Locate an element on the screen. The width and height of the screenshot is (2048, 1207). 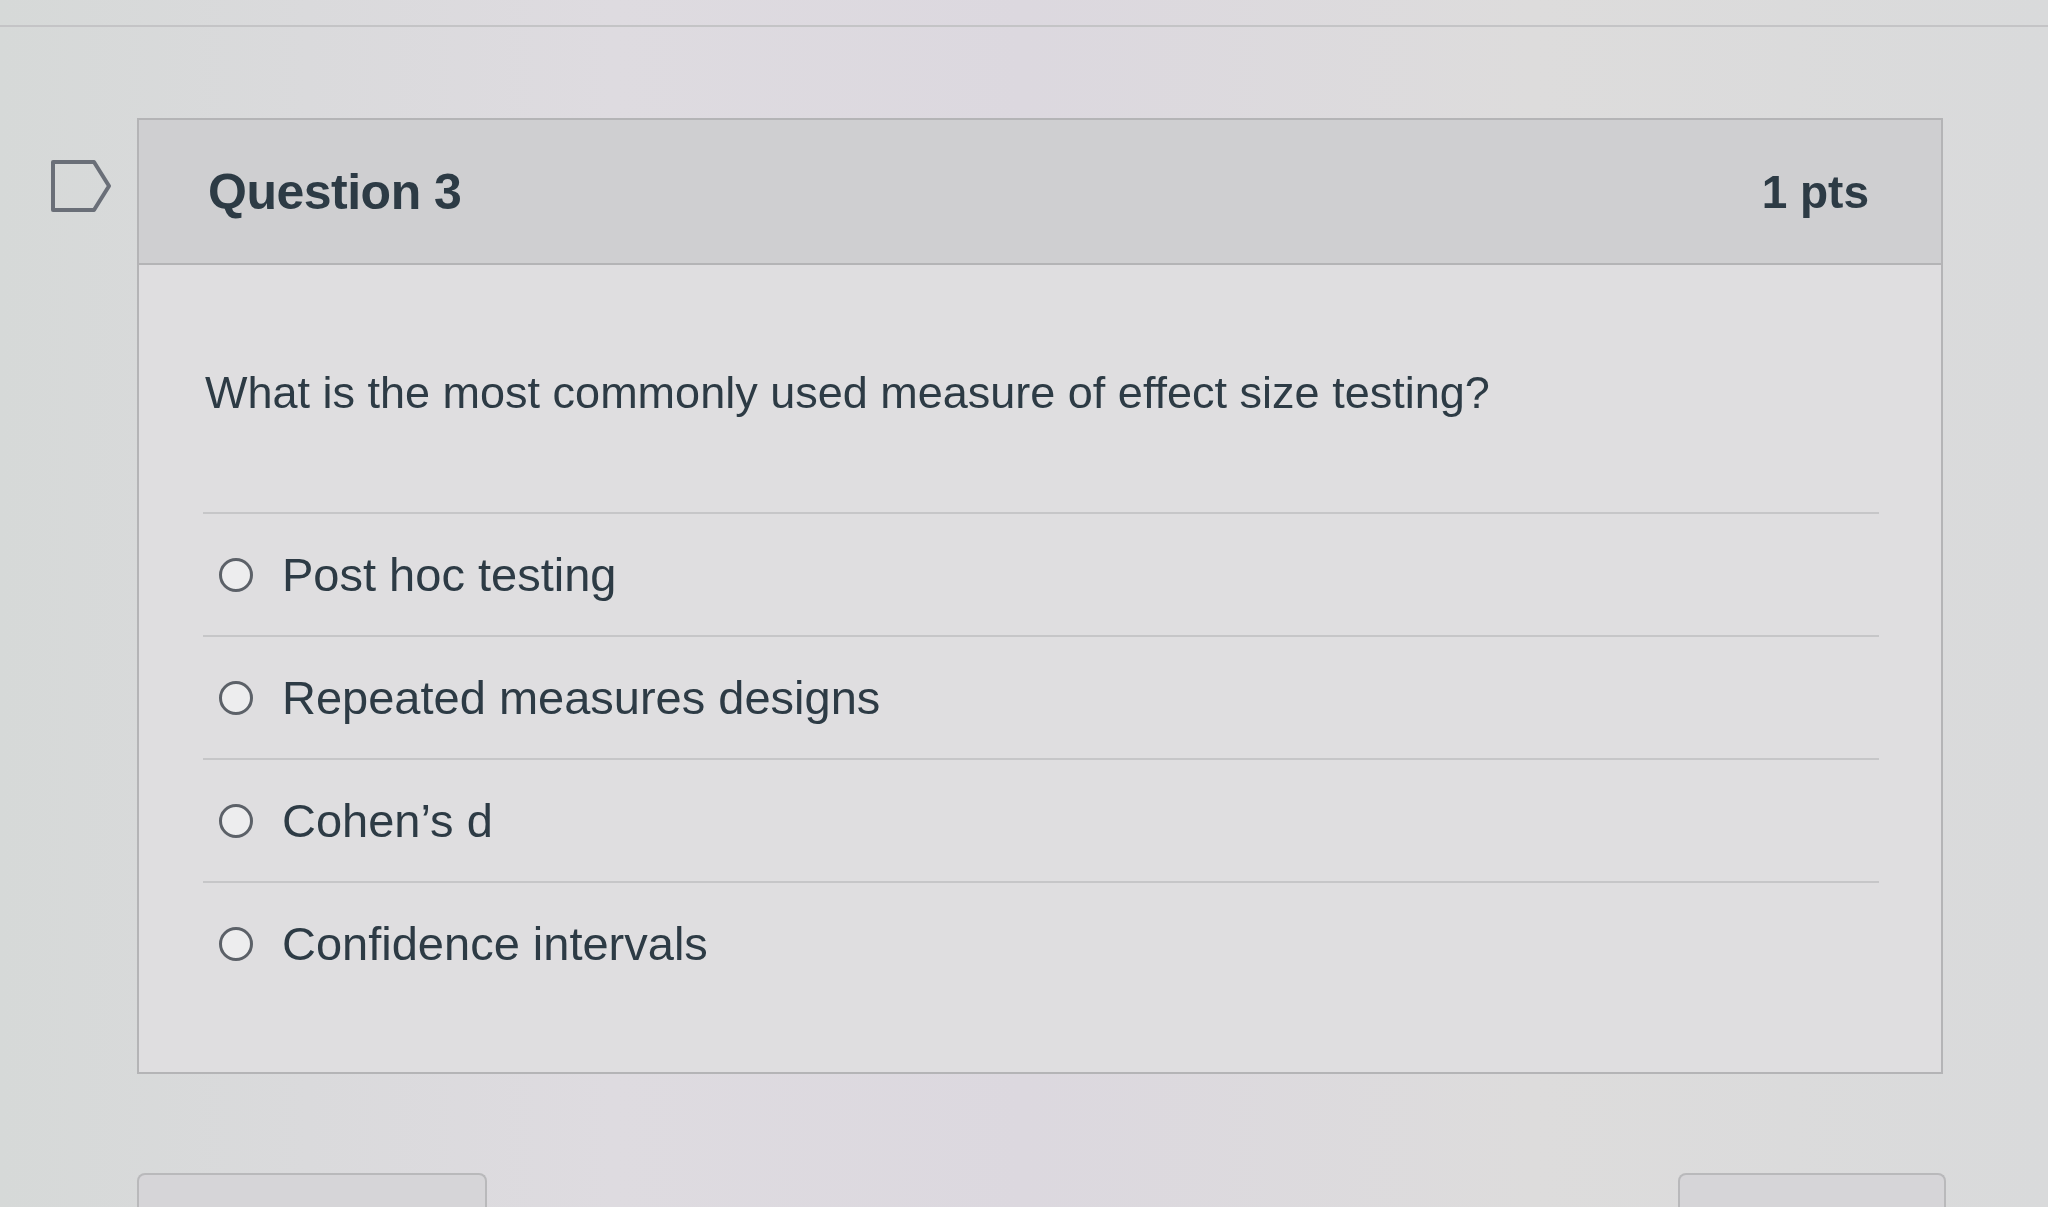
answer-label: Confidence intervals is located at coordinates (495, 943).